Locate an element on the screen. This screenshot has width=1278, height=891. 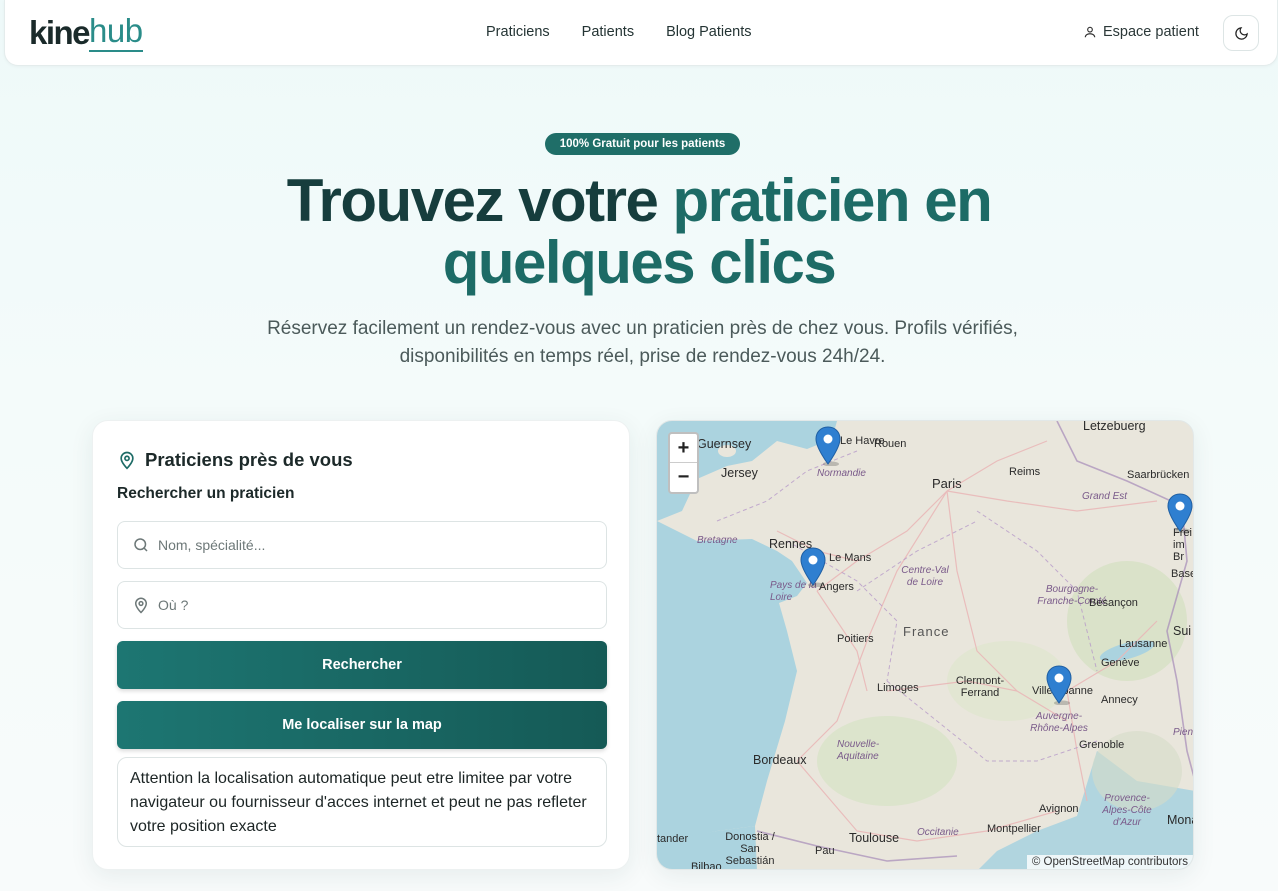
card-header: Praticiens près de vous is located at coordinates (235, 460).